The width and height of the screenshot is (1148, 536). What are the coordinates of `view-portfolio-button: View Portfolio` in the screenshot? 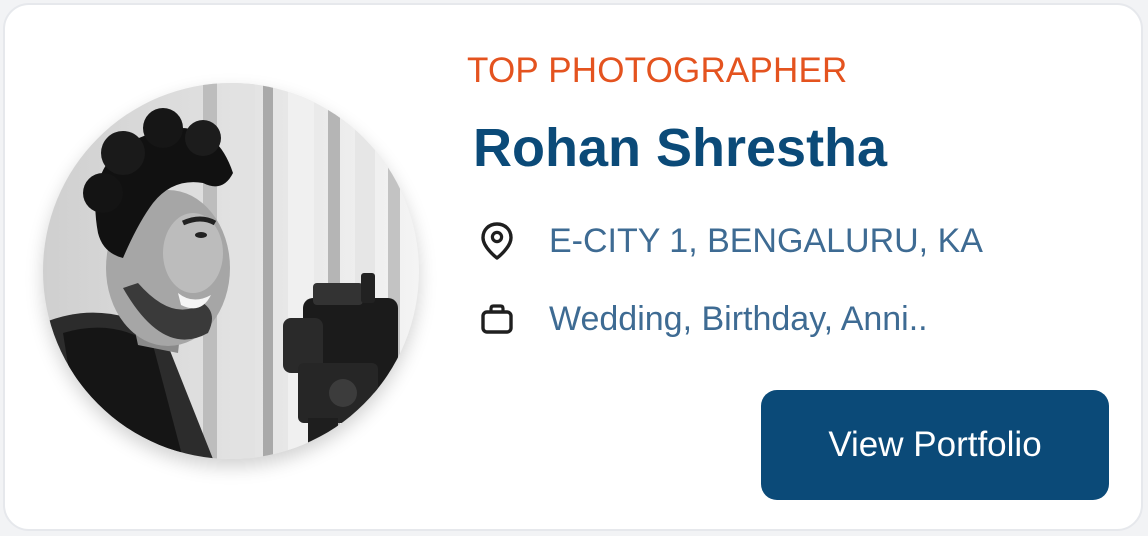 It's located at (935, 445).